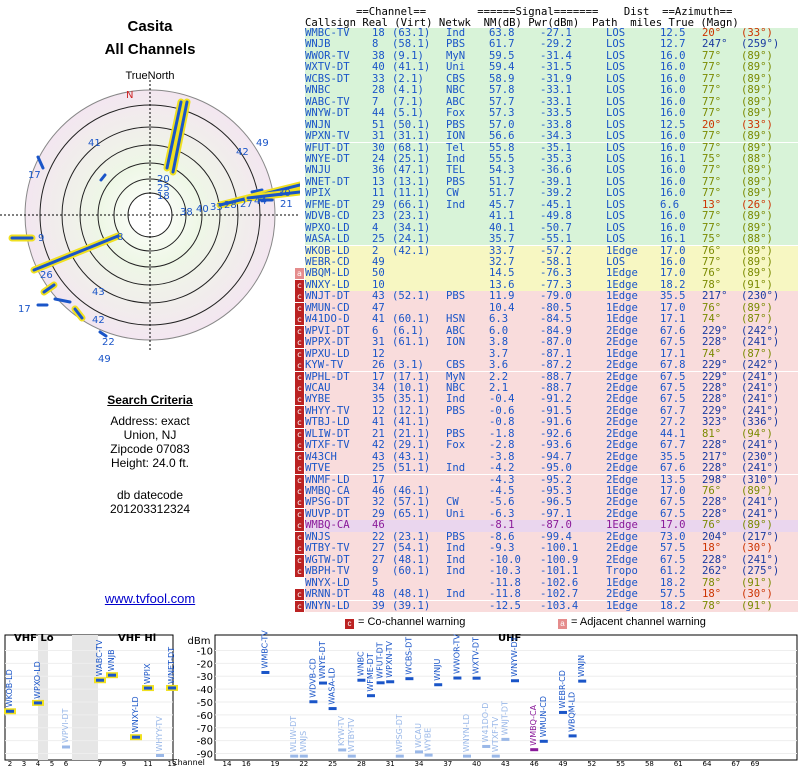 This screenshot has width=800, height=768. Describe the element at coordinates (437, 669) in the screenshot. I see `spectrum-bar-label: WNJU` at that location.